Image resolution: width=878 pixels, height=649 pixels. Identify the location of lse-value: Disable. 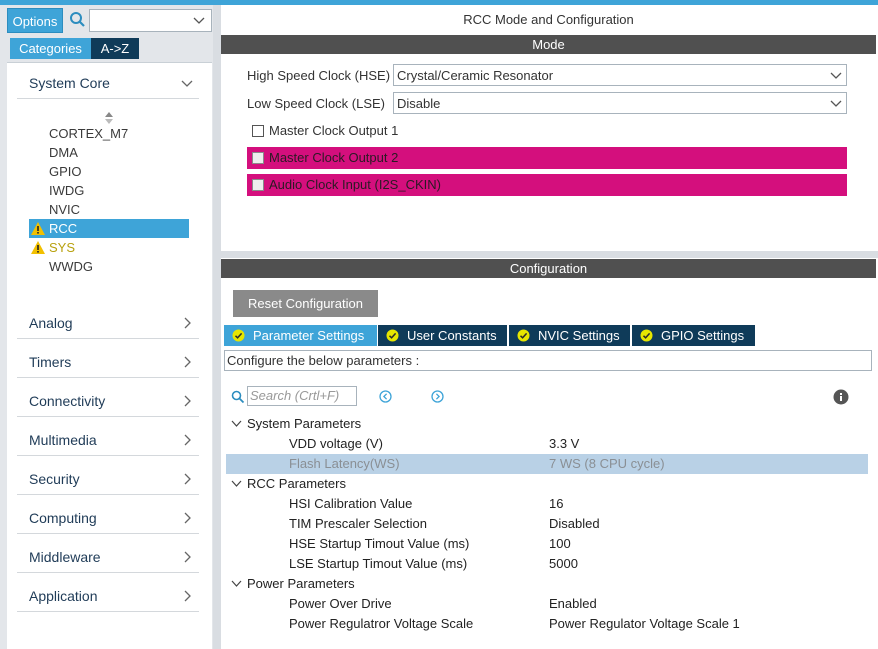
(419, 103).